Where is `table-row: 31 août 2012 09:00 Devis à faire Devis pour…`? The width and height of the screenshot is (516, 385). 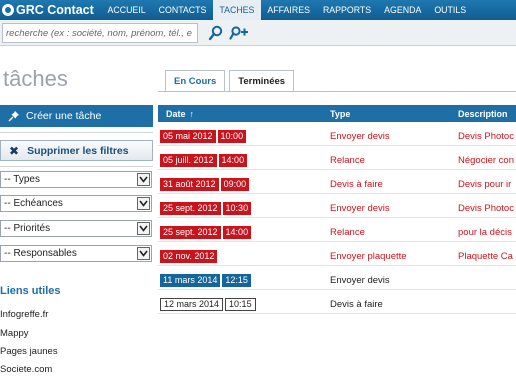 table-row: 31 août 2012 09:00 Devis à faire Devis pour… is located at coordinates (337, 184).